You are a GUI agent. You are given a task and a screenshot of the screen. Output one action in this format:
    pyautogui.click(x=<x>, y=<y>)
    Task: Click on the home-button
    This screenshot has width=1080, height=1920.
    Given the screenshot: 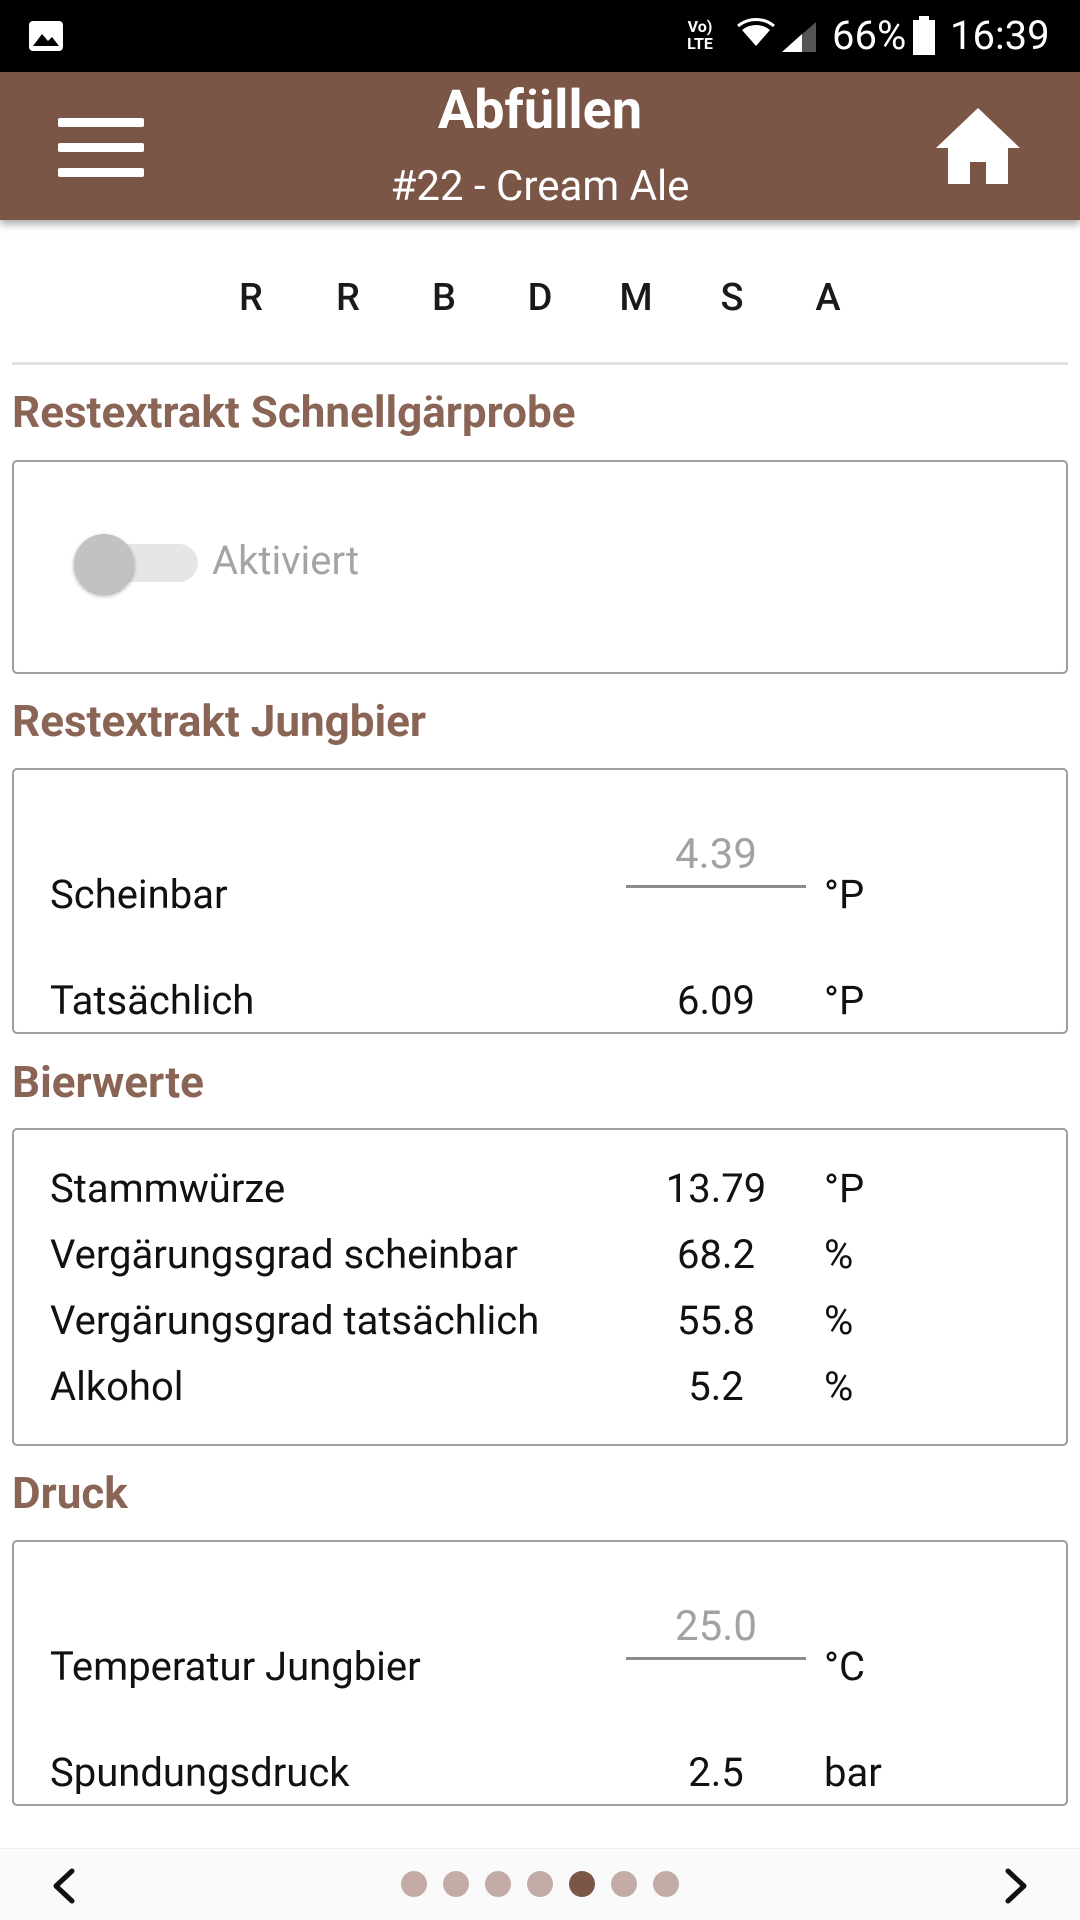 What is the action you would take?
    pyautogui.click(x=978, y=147)
    